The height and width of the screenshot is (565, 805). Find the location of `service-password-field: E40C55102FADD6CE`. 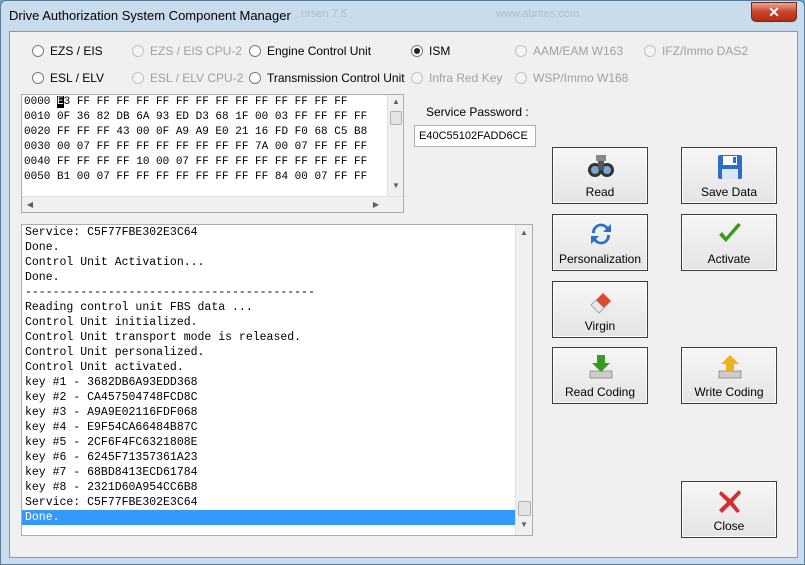

service-password-field: E40C55102FADD6CE is located at coordinates (475, 136).